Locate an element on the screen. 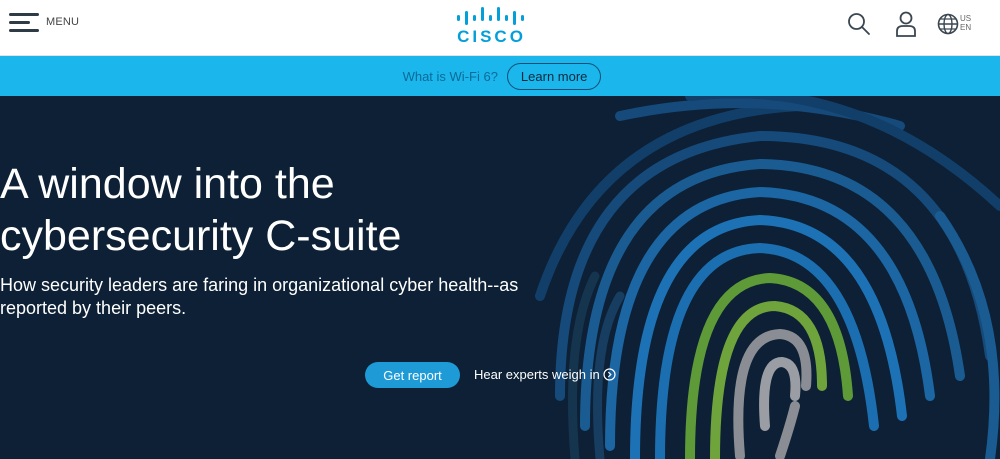 Image resolution: width=1000 pixels, height=459 pixels. chevron-circle-right-icon is located at coordinates (609, 374).